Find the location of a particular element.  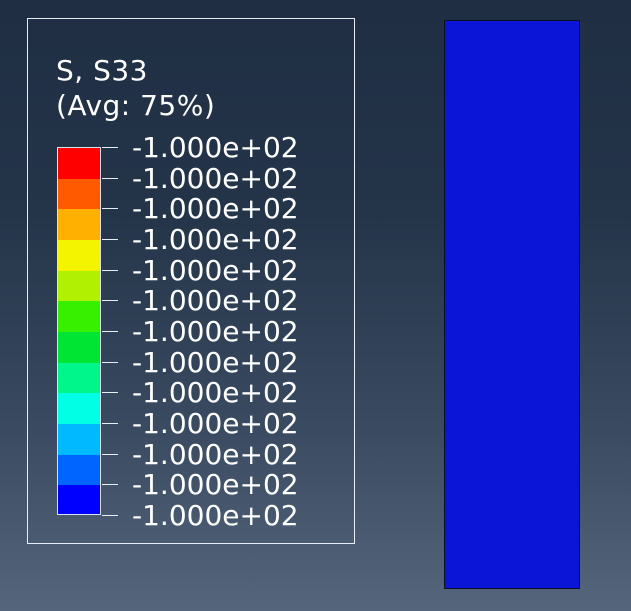

legend-title: S, S33 is located at coordinates (102, 70).